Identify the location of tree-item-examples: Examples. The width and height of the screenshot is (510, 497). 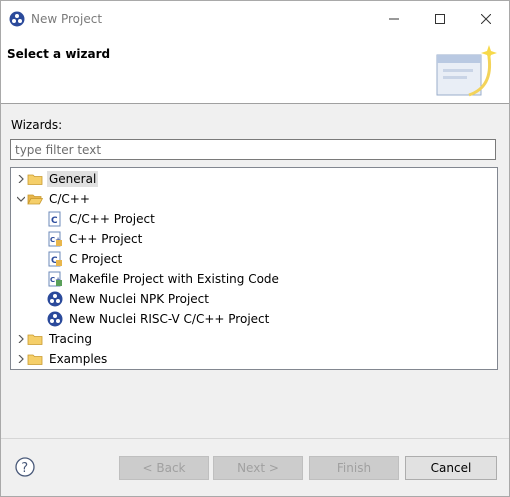
(62, 359).